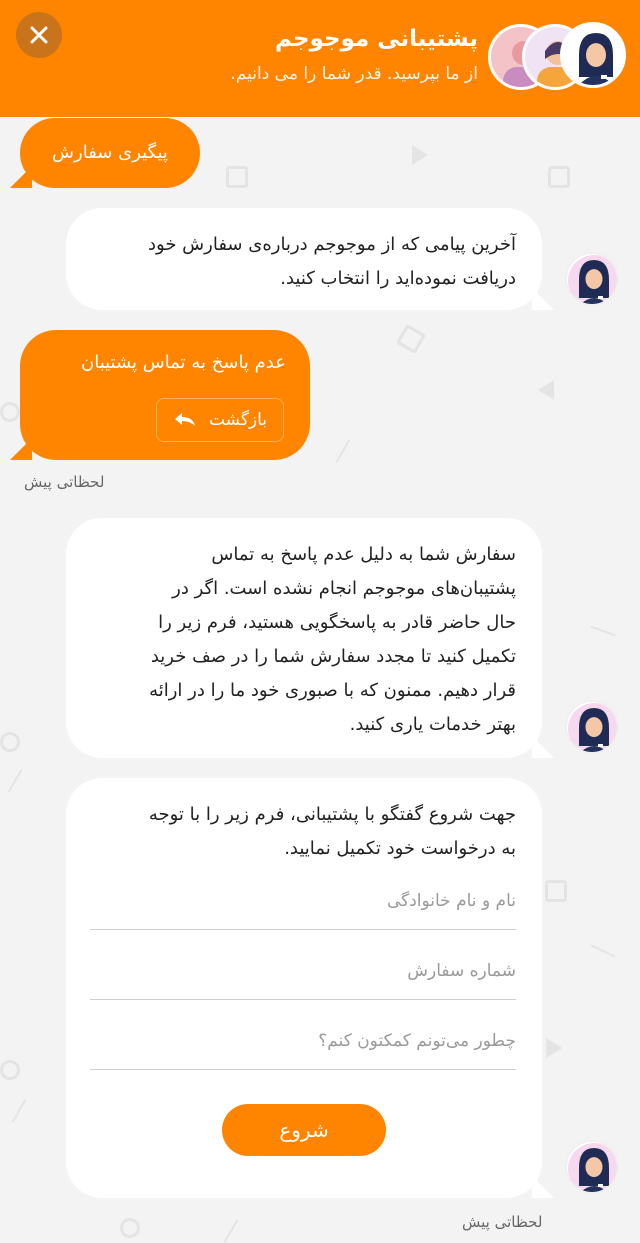 This screenshot has width=640, height=1243. Describe the element at coordinates (304, 1130) in the screenshot. I see `start-button: شروع` at that location.